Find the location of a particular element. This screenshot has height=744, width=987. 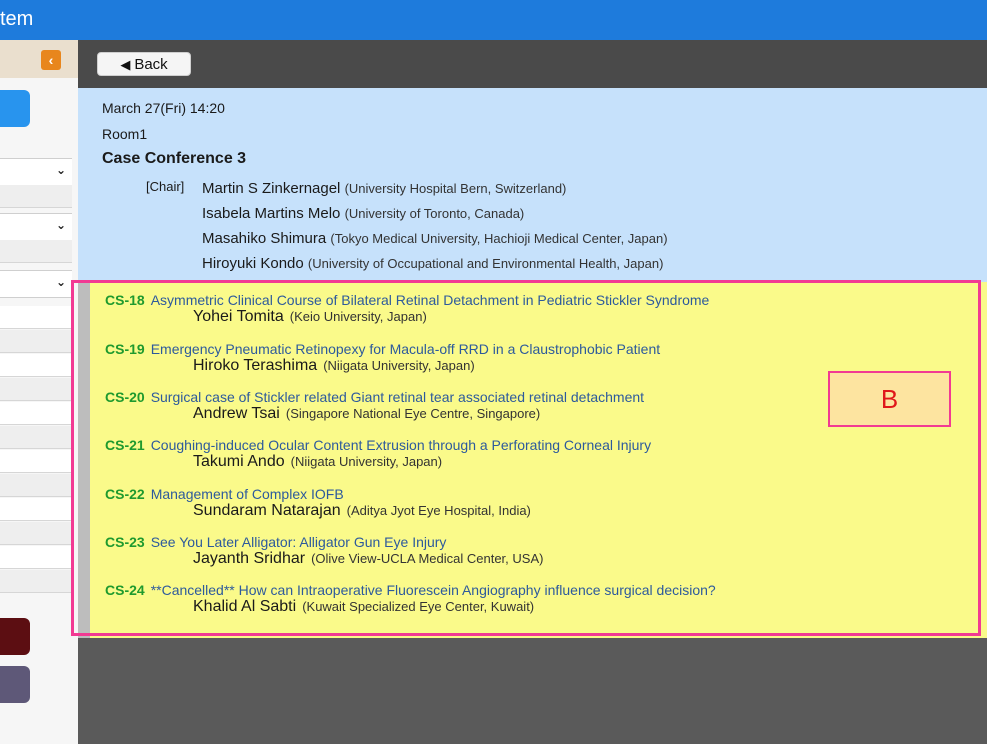

sidebar: ‹ ⌄ ⌄ ⌄ is located at coordinates (39, 392).